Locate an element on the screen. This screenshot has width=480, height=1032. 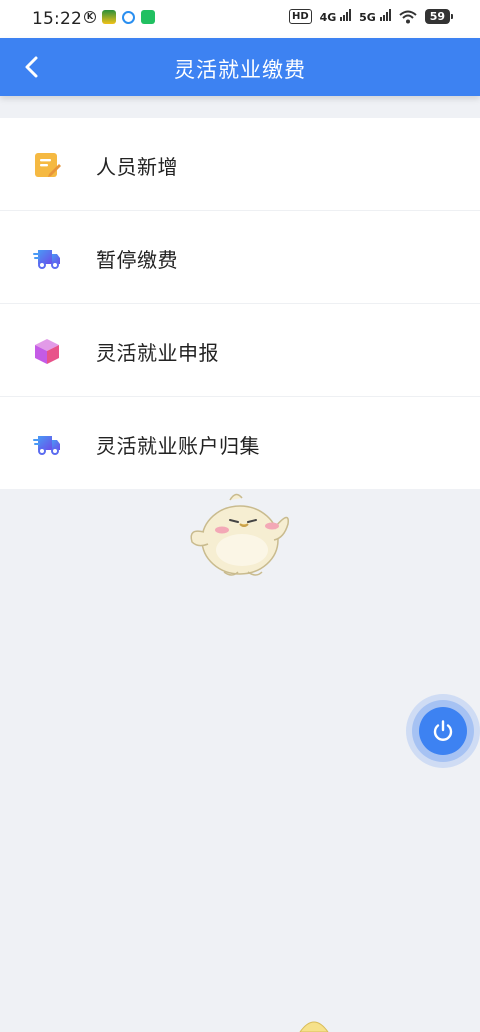
status-right: HD 4G 5G 59 is located at coordinates (371, 16).